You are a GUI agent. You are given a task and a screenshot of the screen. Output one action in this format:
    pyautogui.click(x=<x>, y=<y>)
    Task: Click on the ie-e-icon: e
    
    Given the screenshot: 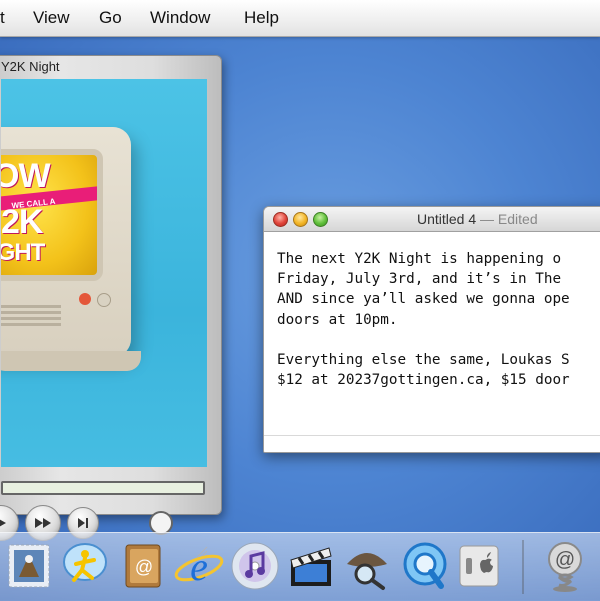 What is the action you would take?
    pyautogui.click(x=199, y=566)
    